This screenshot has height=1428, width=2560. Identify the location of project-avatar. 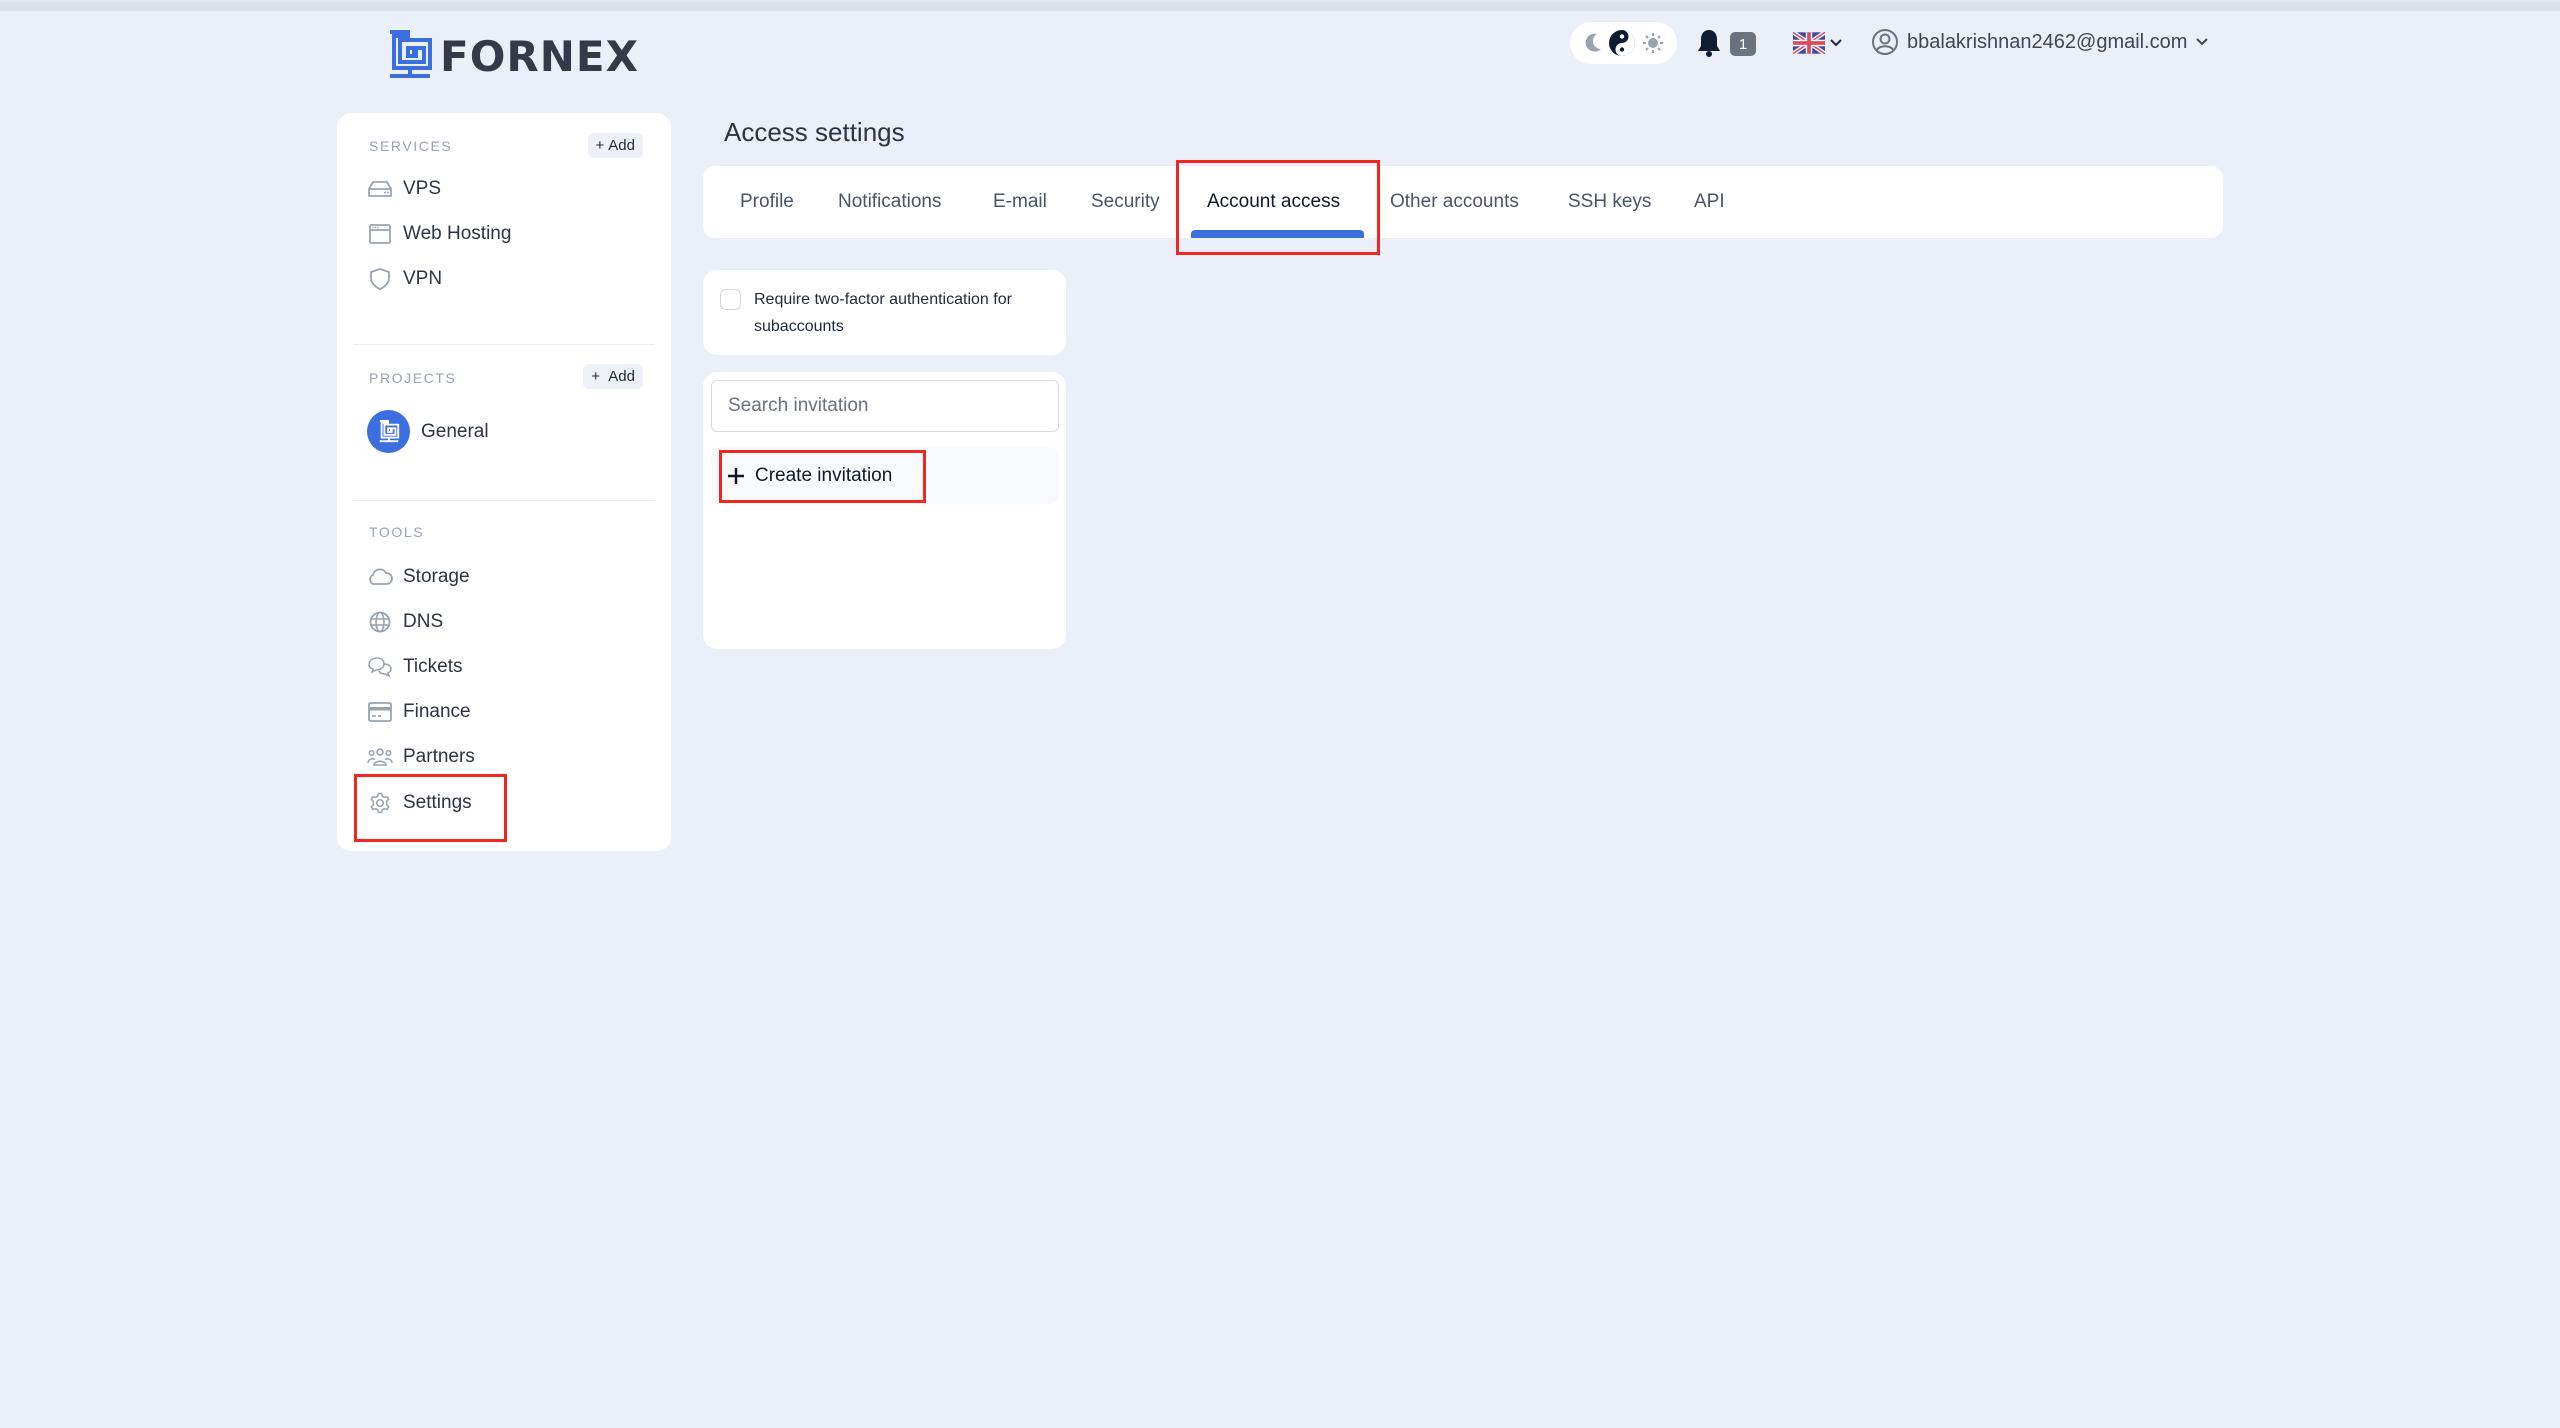
(388, 431).